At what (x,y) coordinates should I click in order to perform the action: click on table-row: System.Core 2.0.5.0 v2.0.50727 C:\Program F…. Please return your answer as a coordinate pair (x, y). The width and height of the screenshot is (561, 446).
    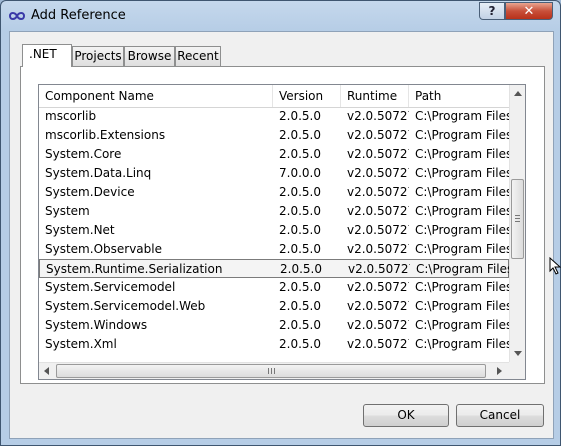
    Looking at the image, I should click on (274, 154).